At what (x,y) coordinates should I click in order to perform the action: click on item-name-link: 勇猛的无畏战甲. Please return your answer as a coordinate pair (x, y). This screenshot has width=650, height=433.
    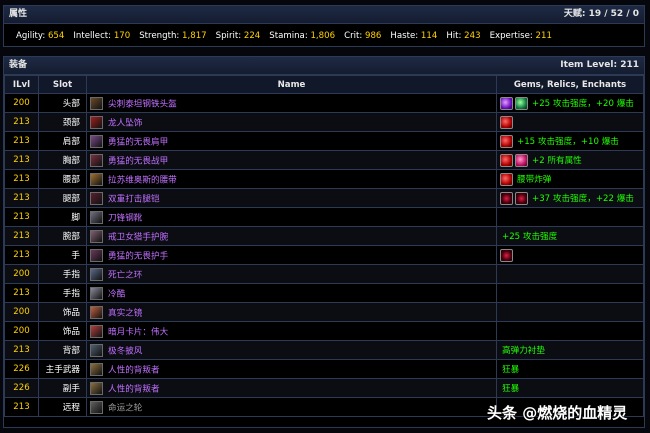
    Looking at the image, I should click on (138, 161).